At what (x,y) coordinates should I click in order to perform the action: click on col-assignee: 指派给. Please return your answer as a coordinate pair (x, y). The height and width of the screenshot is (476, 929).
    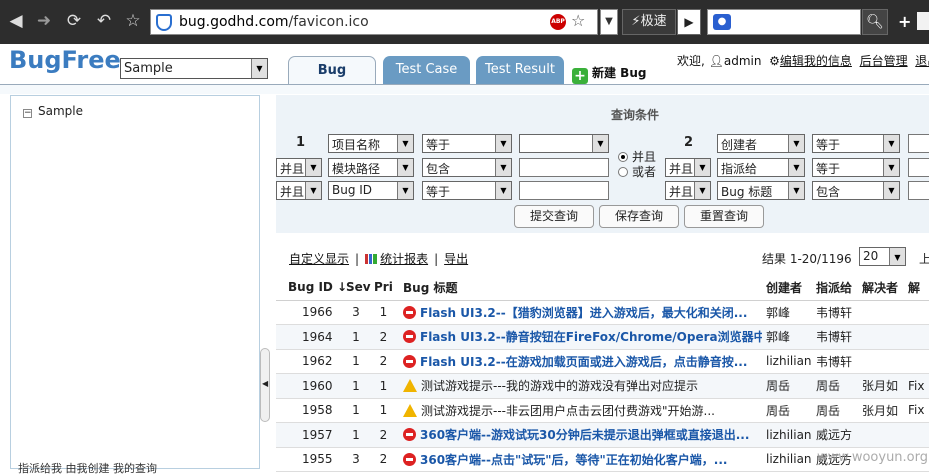
    Looking at the image, I should click on (835, 288).